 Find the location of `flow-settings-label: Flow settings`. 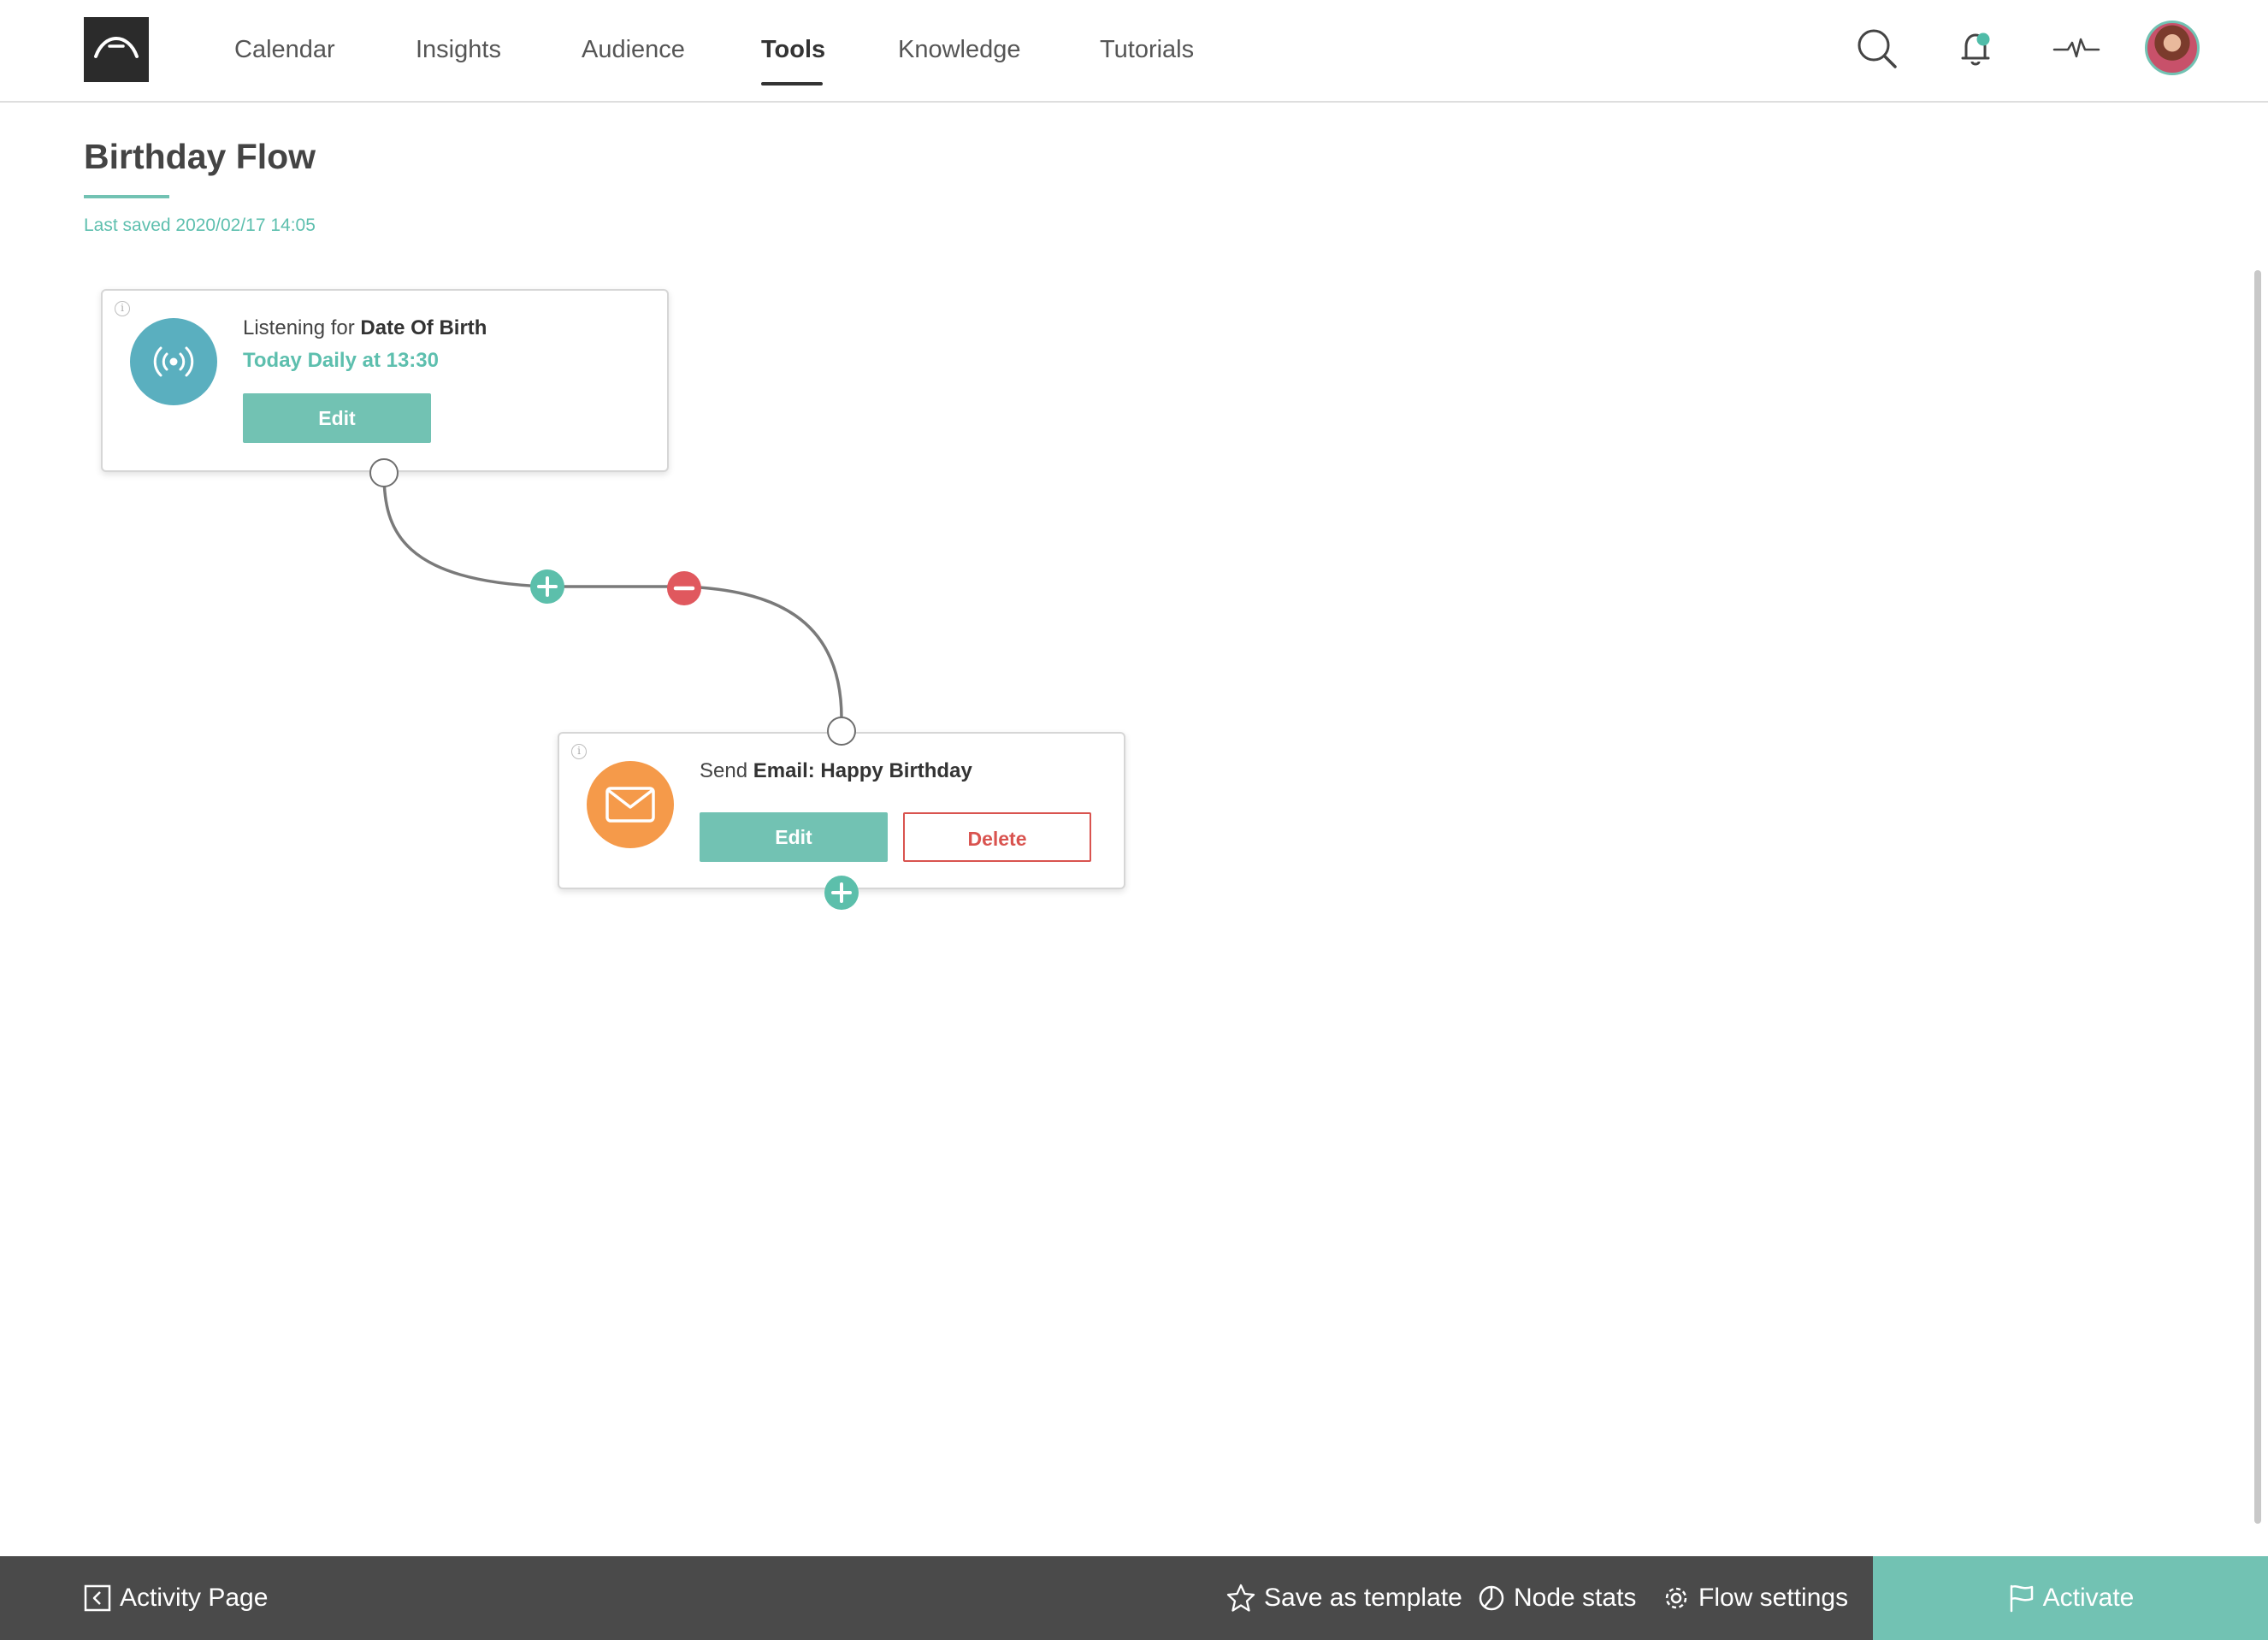

flow-settings-label: Flow settings is located at coordinates (1773, 1598).